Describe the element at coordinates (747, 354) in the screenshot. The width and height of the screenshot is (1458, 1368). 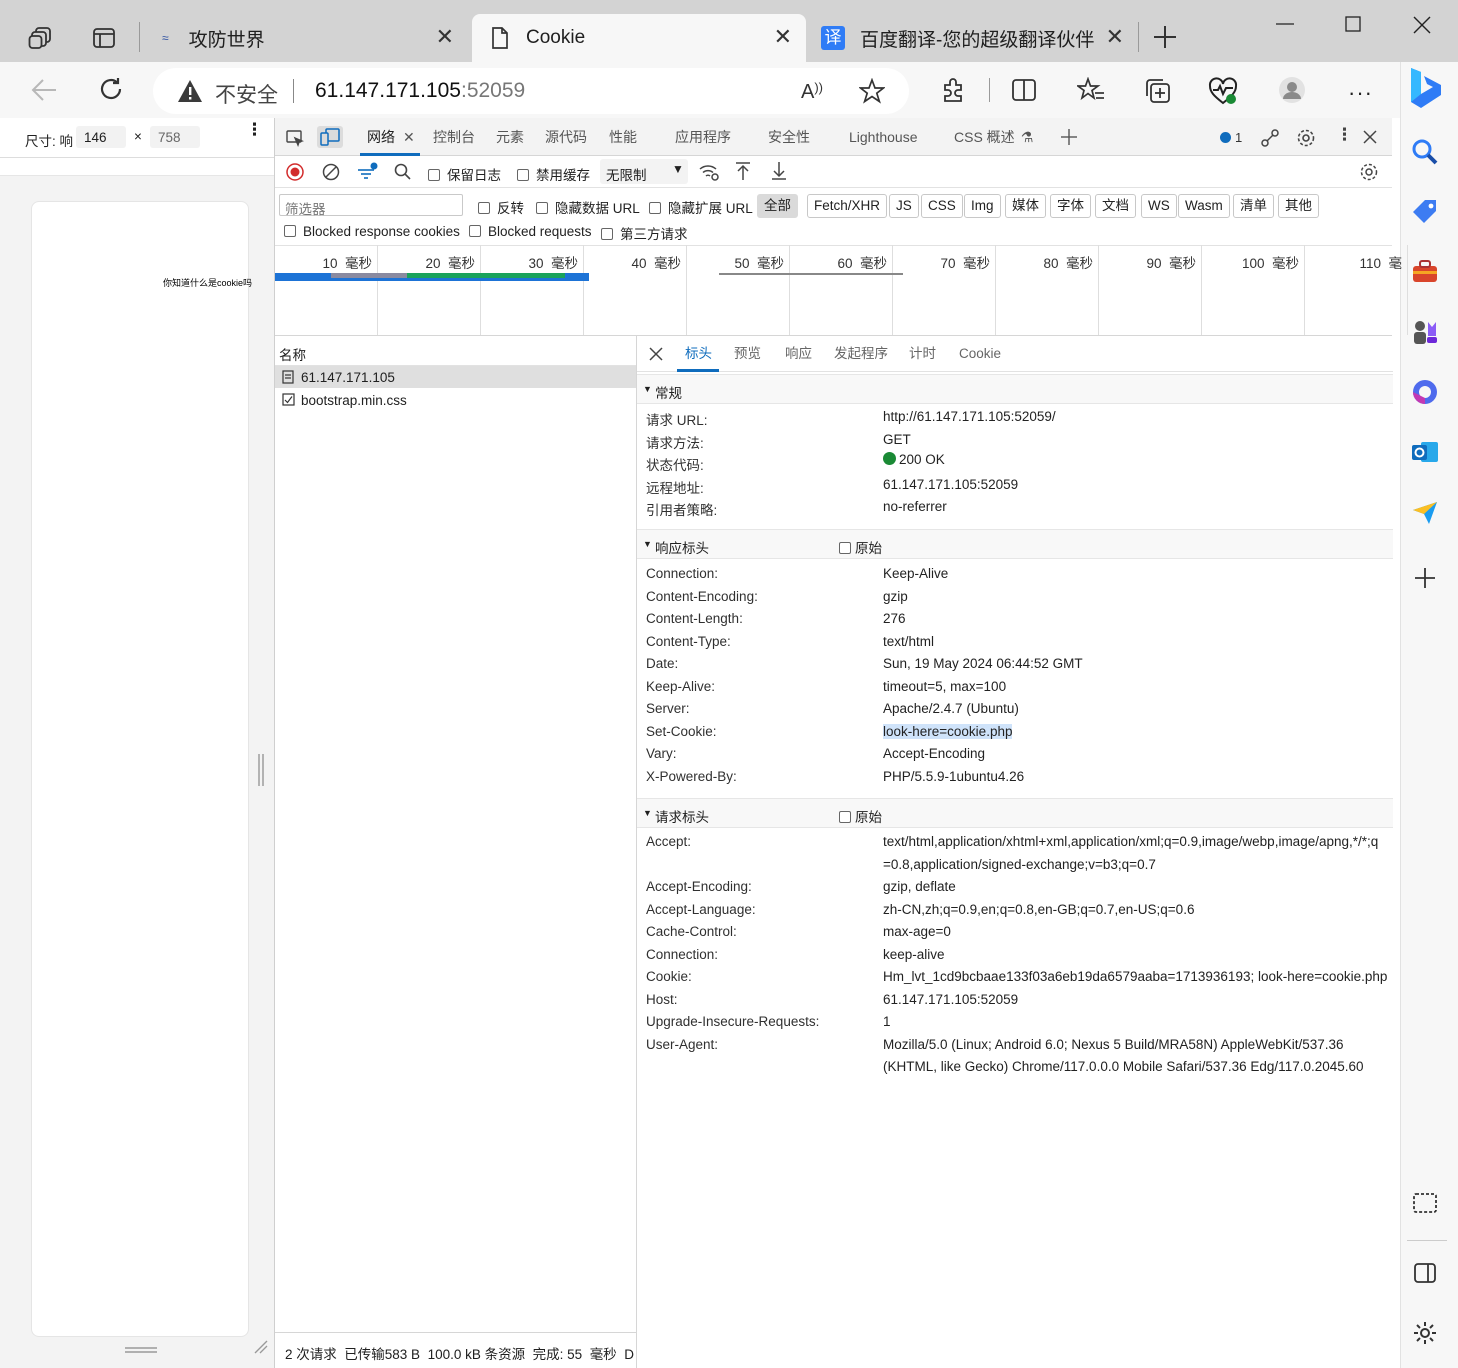
I see `tab-preview: 预览` at that location.